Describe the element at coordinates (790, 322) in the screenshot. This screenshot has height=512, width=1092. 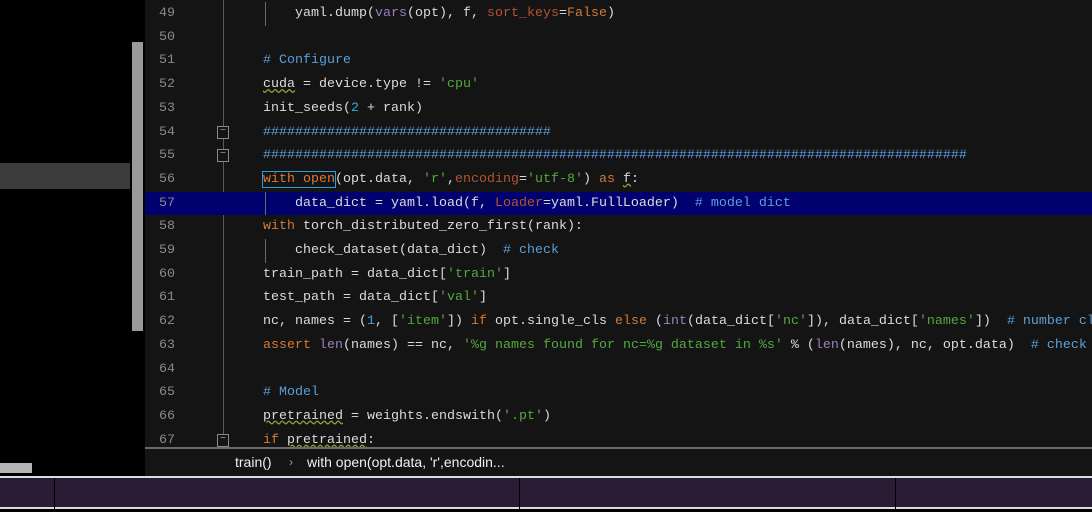
I see `code-token: 'nc'` at that location.